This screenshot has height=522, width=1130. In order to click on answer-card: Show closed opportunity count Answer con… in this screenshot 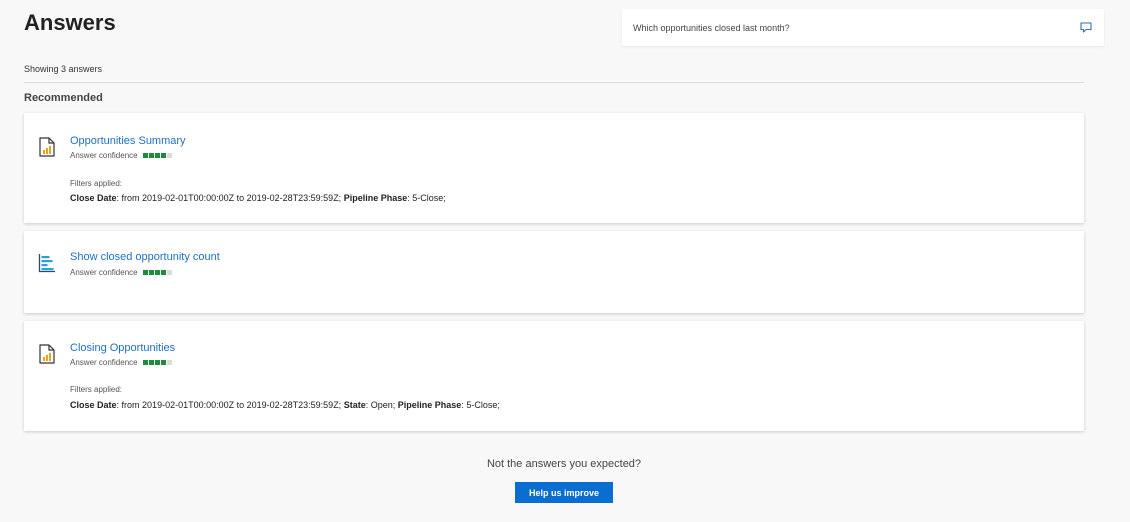, I will do `click(554, 272)`.